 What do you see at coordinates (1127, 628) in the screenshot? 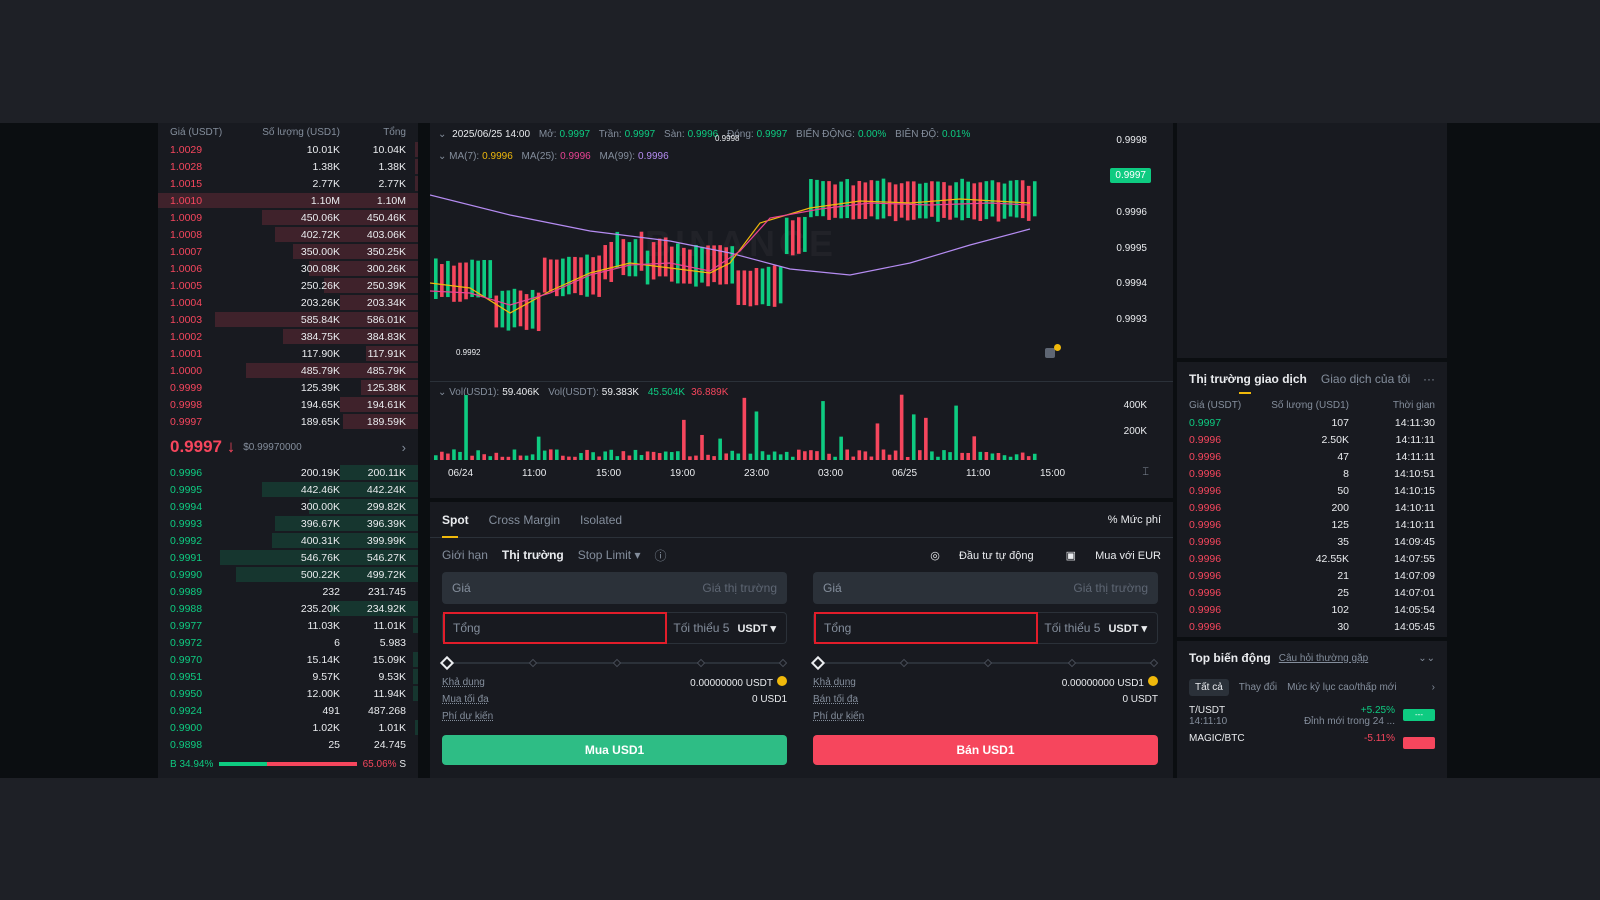
I see `sell-unit-select: USDT ▾` at bounding box center [1127, 628].